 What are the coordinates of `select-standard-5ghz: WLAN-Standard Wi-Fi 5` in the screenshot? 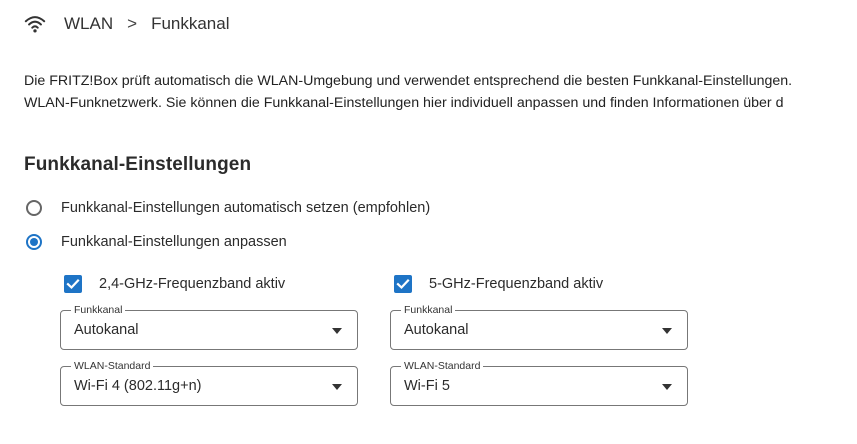 It's located at (539, 383).